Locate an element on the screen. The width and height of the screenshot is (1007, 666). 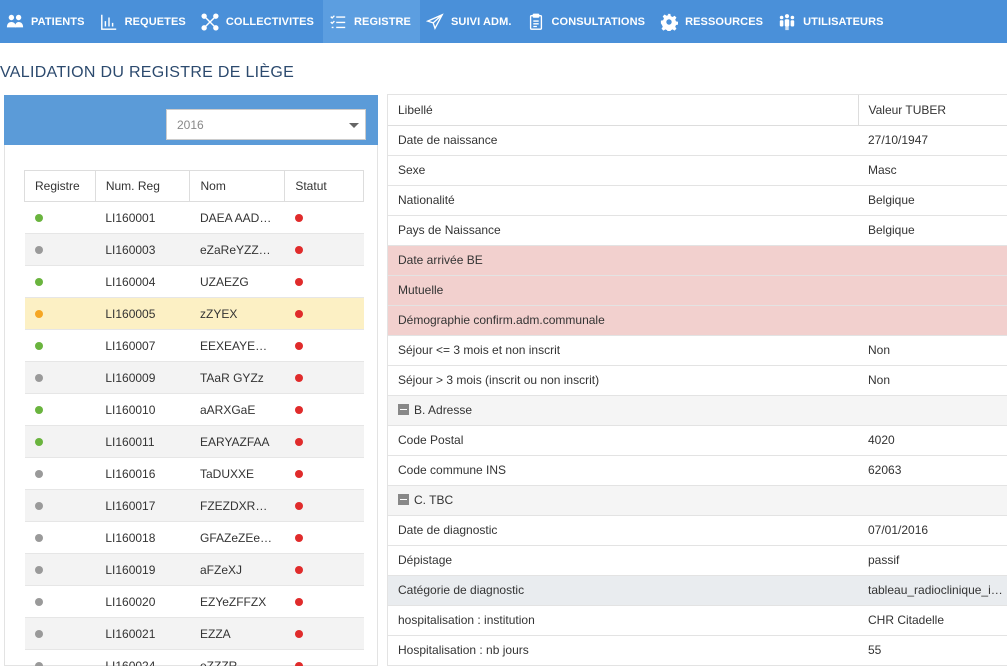
column-header-registre: Registre is located at coordinates (60, 186).